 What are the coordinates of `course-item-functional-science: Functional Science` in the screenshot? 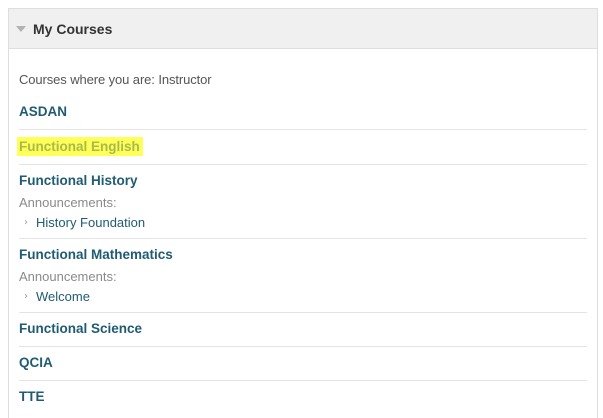 It's located at (303, 330).